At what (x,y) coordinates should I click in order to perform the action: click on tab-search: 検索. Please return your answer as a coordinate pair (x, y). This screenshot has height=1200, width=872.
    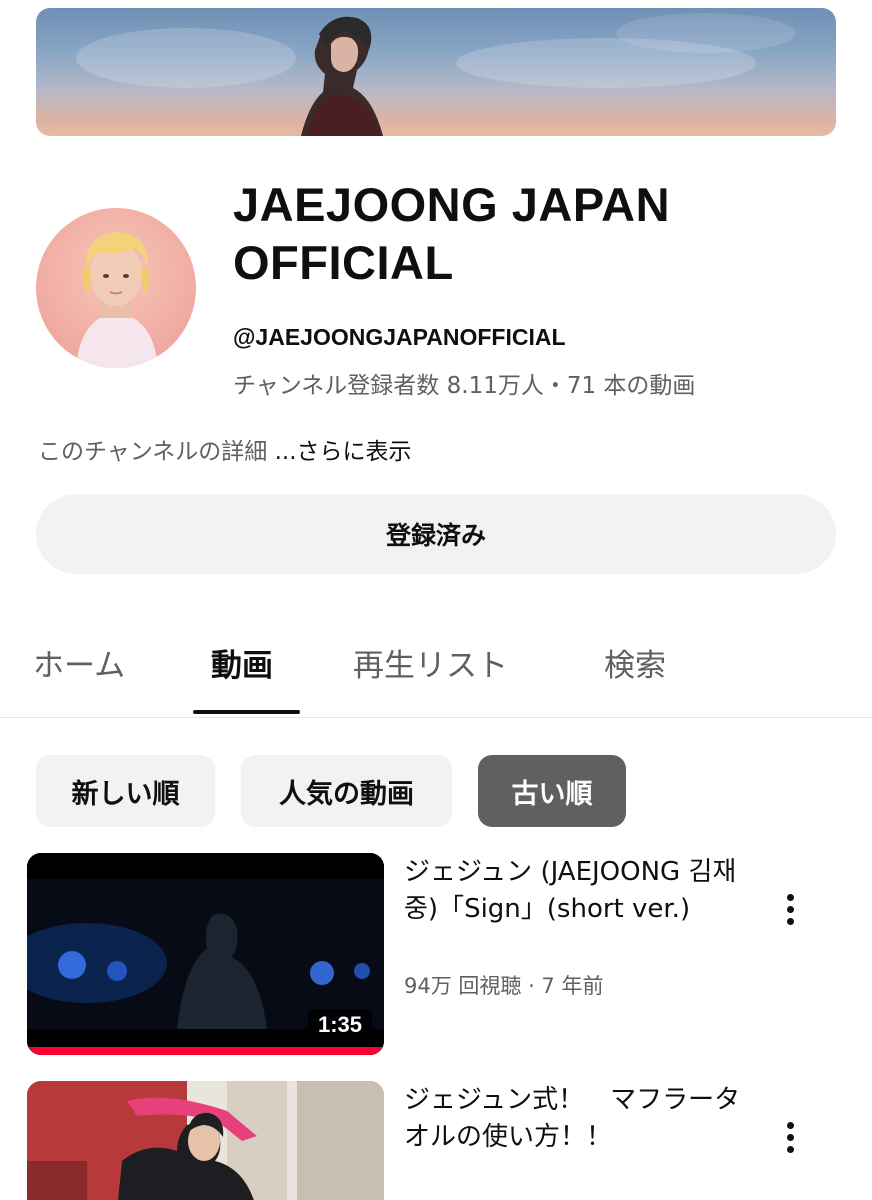
    Looking at the image, I should click on (635, 662).